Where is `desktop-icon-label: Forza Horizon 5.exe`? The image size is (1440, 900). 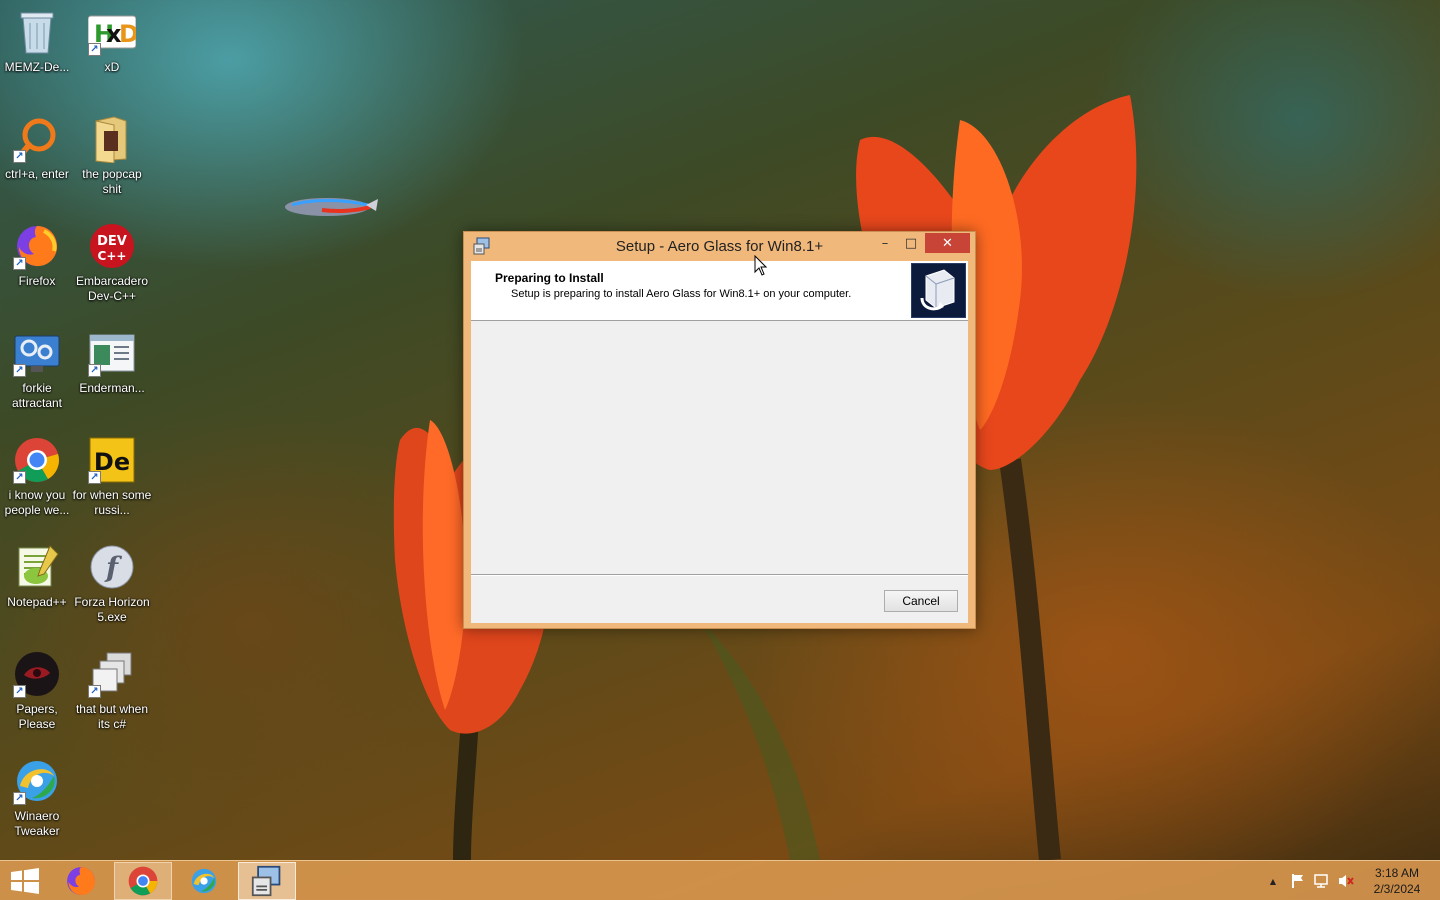
desktop-icon-label: Forza Horizon 5.exe is located at coordinates (112, 609).